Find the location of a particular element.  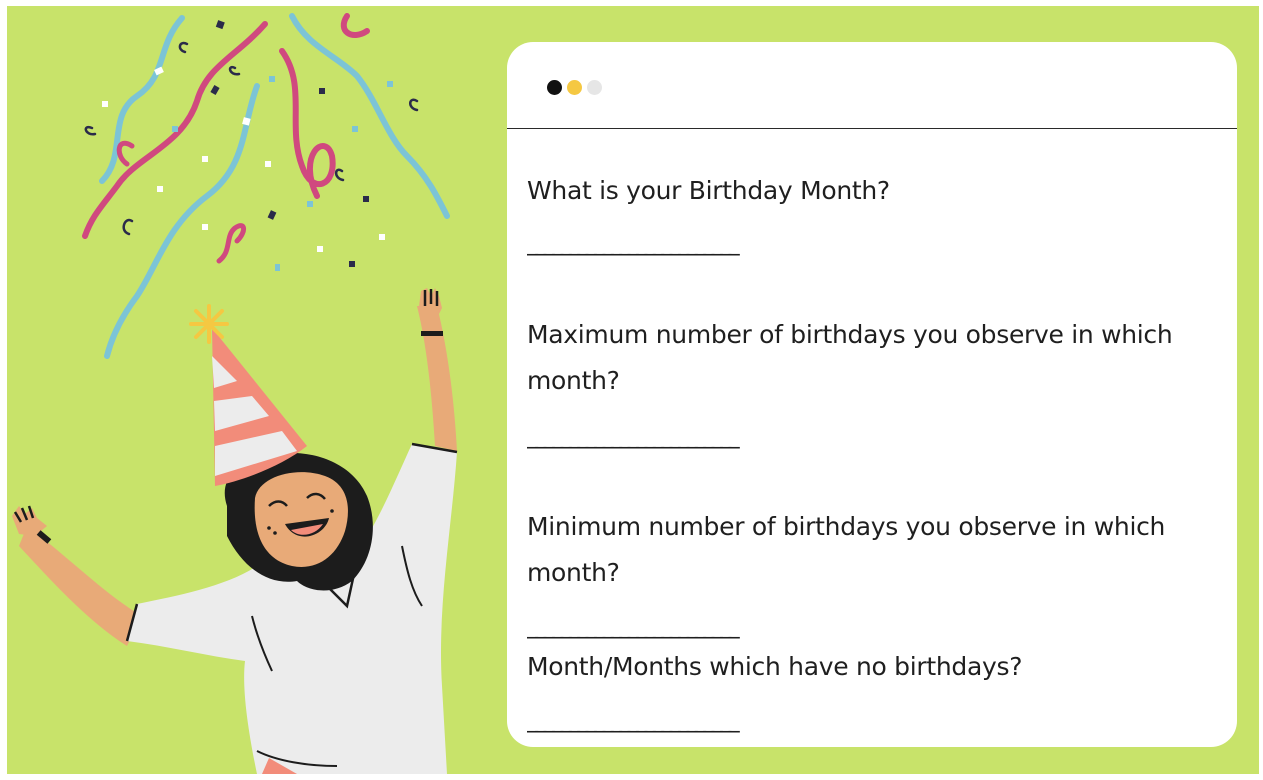

question-no-birthdays: Month/Months which have no birthdays? is located at coordinates (775, 666).